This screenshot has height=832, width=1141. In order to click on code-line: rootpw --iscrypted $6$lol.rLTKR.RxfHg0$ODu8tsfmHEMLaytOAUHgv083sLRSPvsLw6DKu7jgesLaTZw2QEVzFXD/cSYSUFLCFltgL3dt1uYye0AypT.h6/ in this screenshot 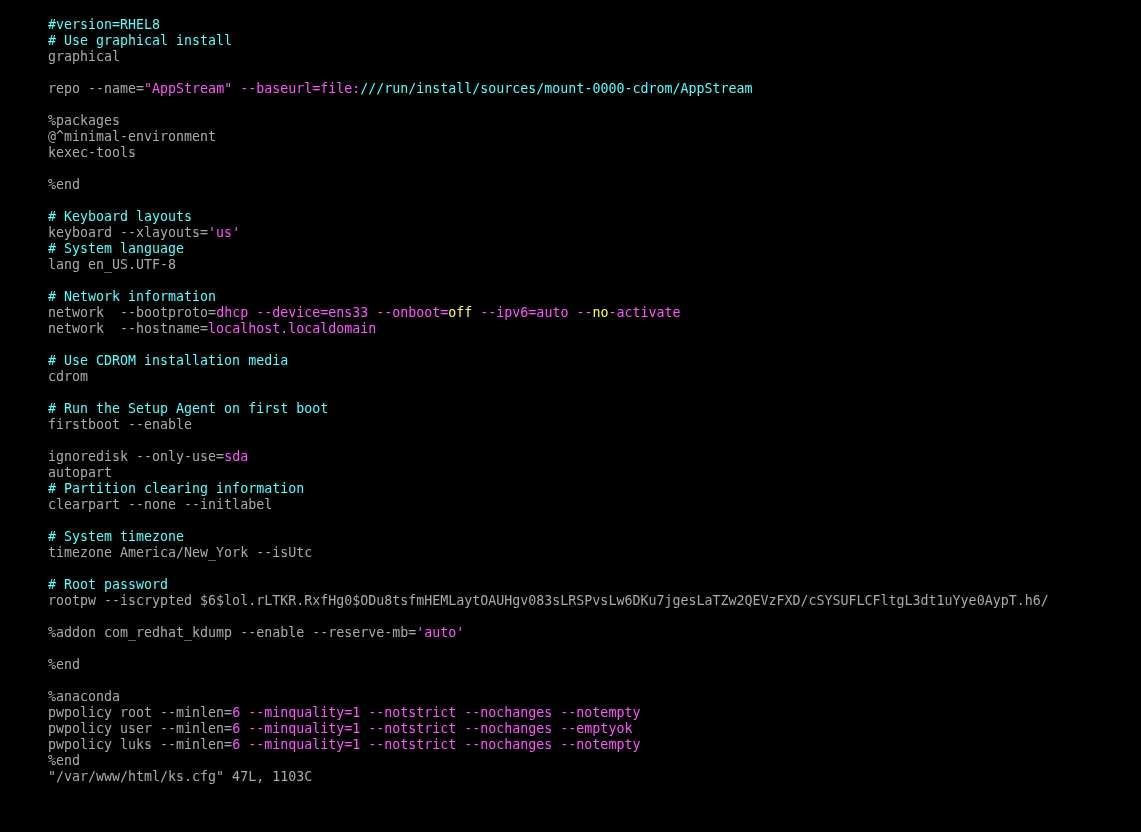, I will do `click(548, 601)`.